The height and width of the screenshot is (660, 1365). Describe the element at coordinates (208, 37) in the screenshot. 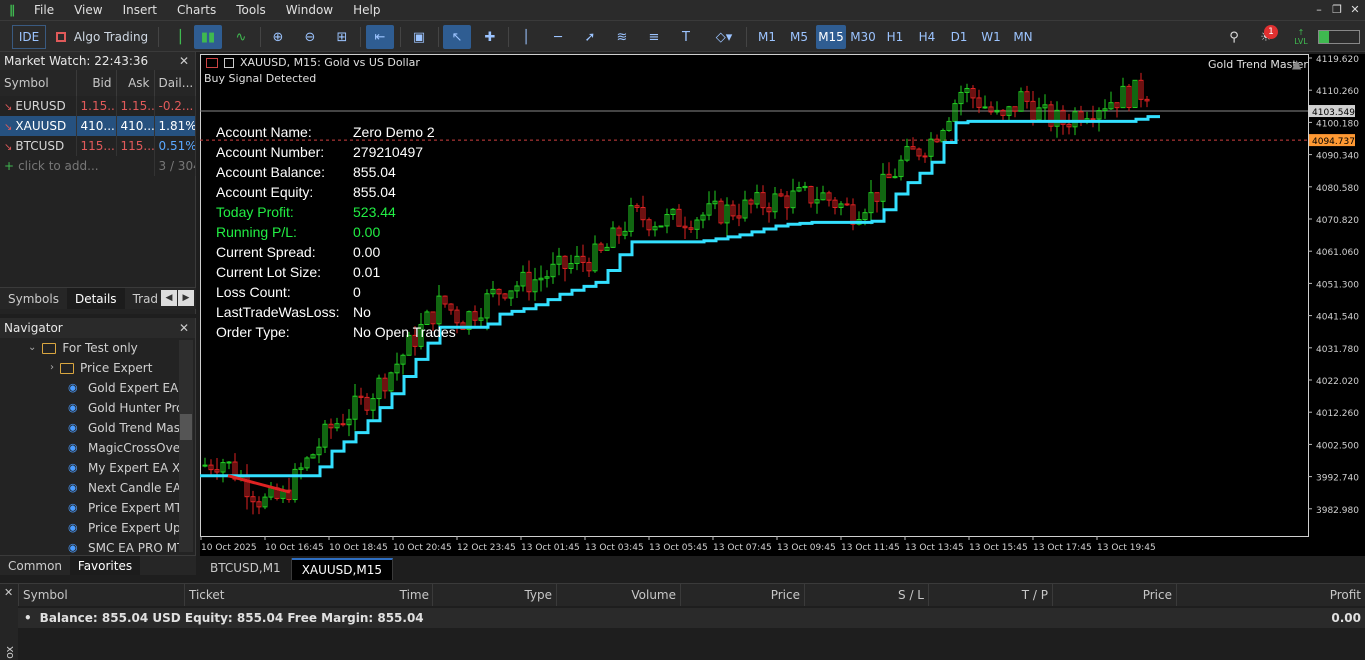

I see `candlestick-chart-icon: ▮▮` at that location.